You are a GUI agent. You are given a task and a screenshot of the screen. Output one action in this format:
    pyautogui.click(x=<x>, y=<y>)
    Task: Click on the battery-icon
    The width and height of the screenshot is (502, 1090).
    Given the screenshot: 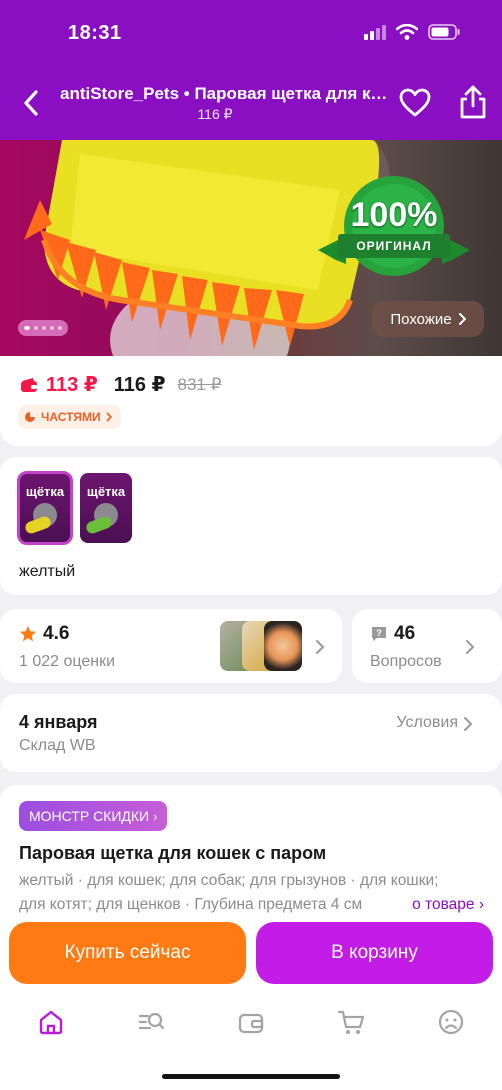 What is the action you would take?
    pyautogui.click(x=444, y=32)
    